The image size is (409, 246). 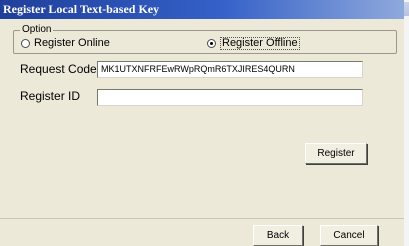 I want to click on register-id-field, so click(x=230, y=97).